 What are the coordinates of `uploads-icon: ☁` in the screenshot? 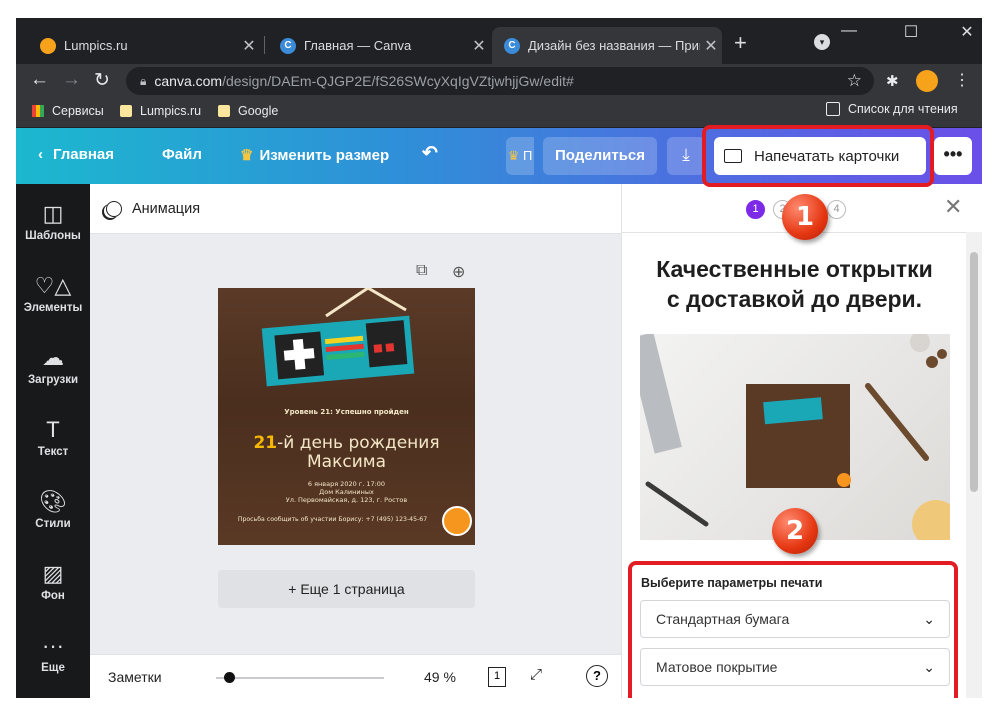 It's located at (53, 357).